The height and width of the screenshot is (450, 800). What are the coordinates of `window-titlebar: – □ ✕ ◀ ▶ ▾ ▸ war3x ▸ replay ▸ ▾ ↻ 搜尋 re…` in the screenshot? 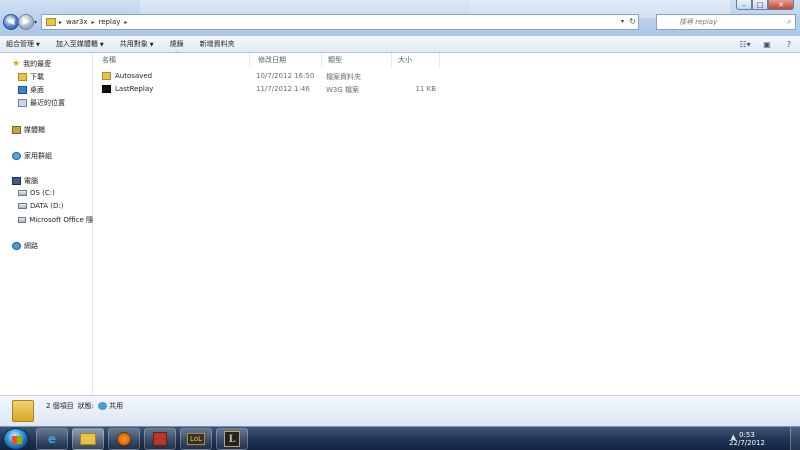 It's located at (400, 18).